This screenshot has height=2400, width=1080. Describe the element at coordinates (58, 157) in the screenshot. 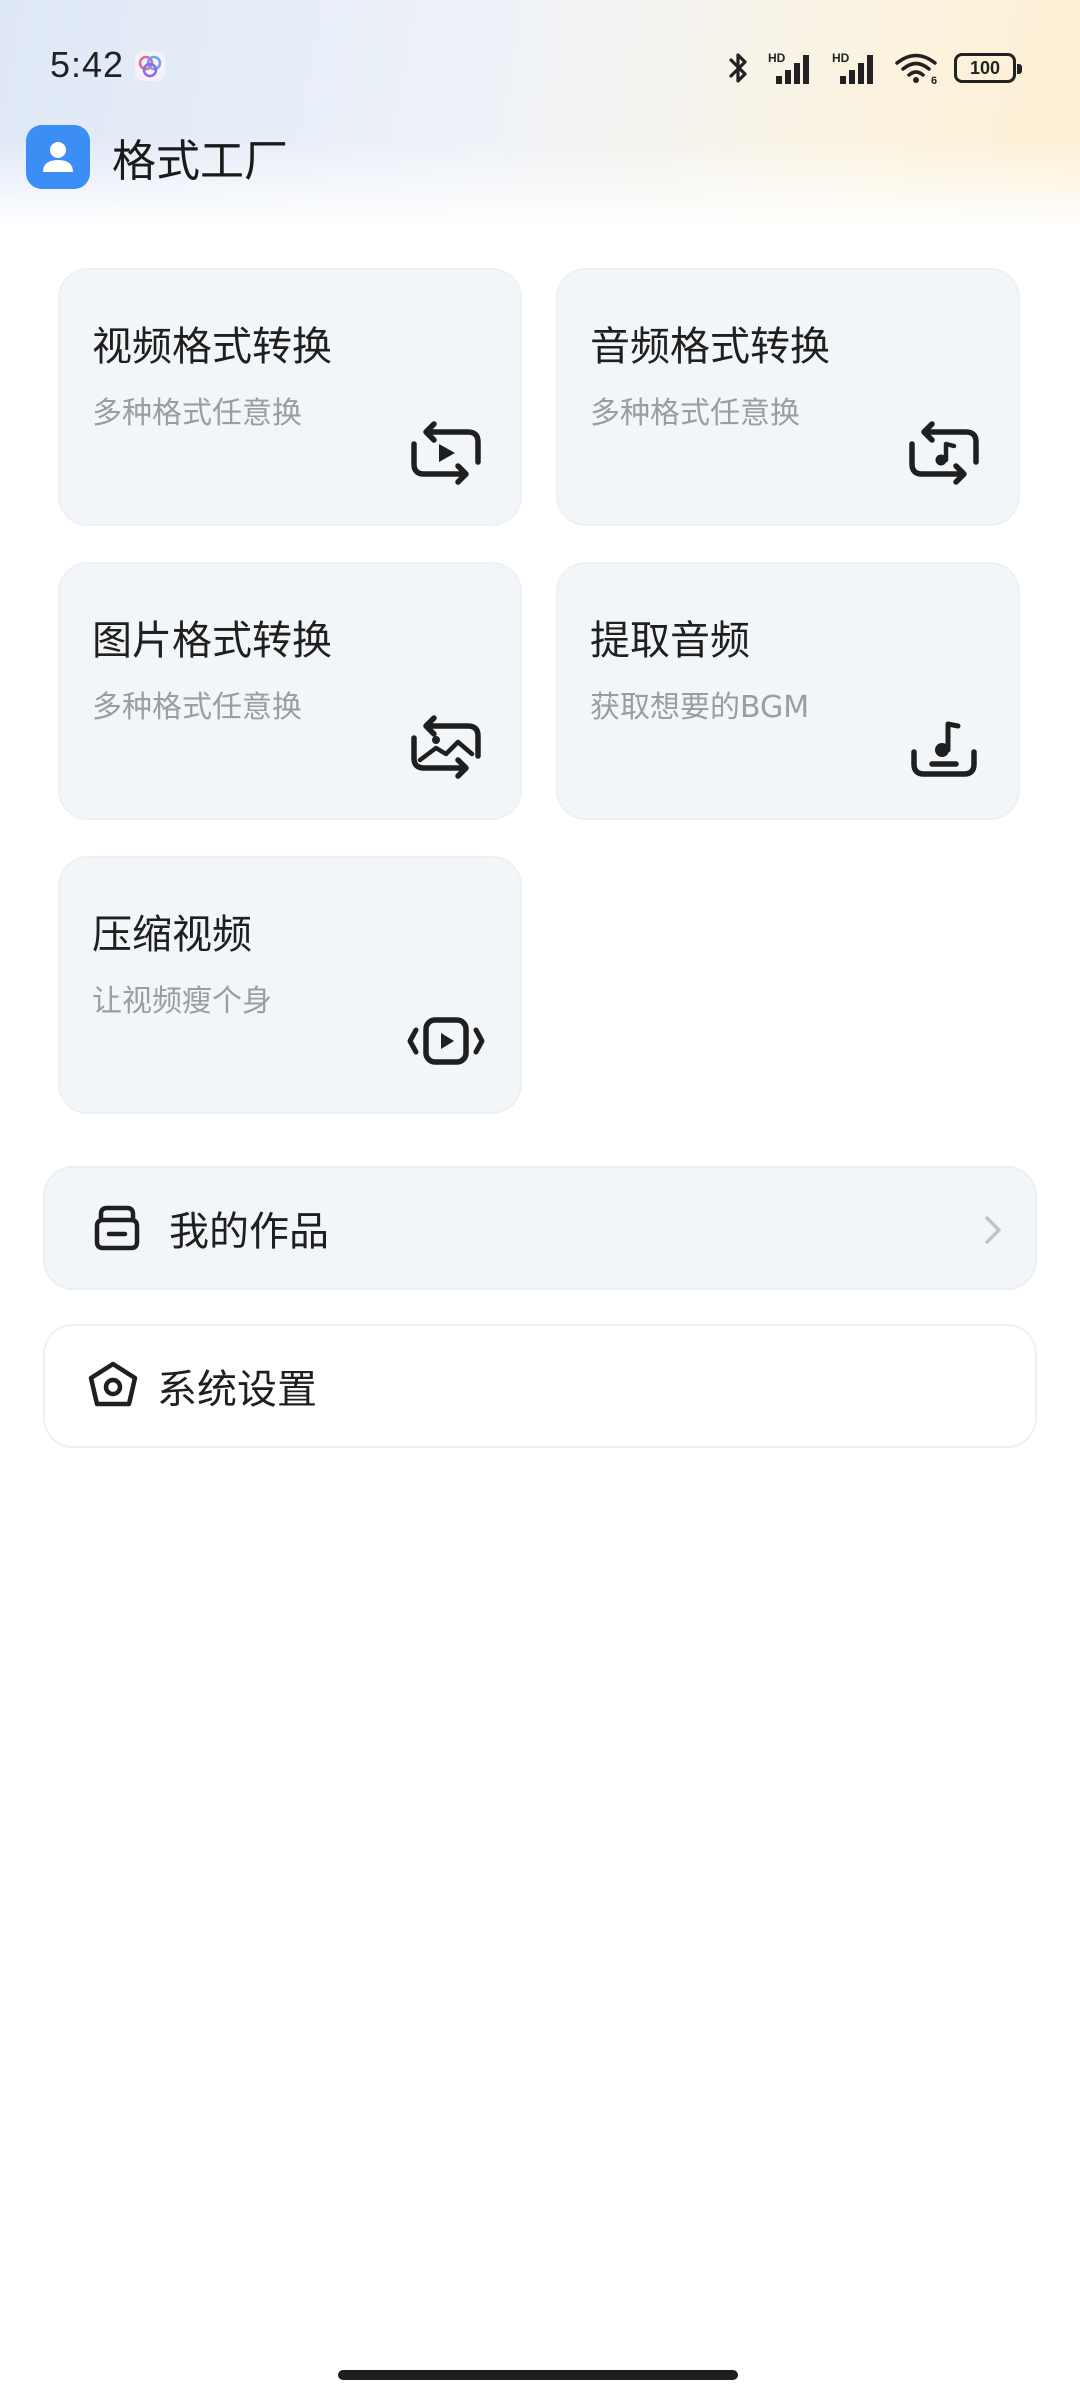

I see `user-avatar-icon` at that location.